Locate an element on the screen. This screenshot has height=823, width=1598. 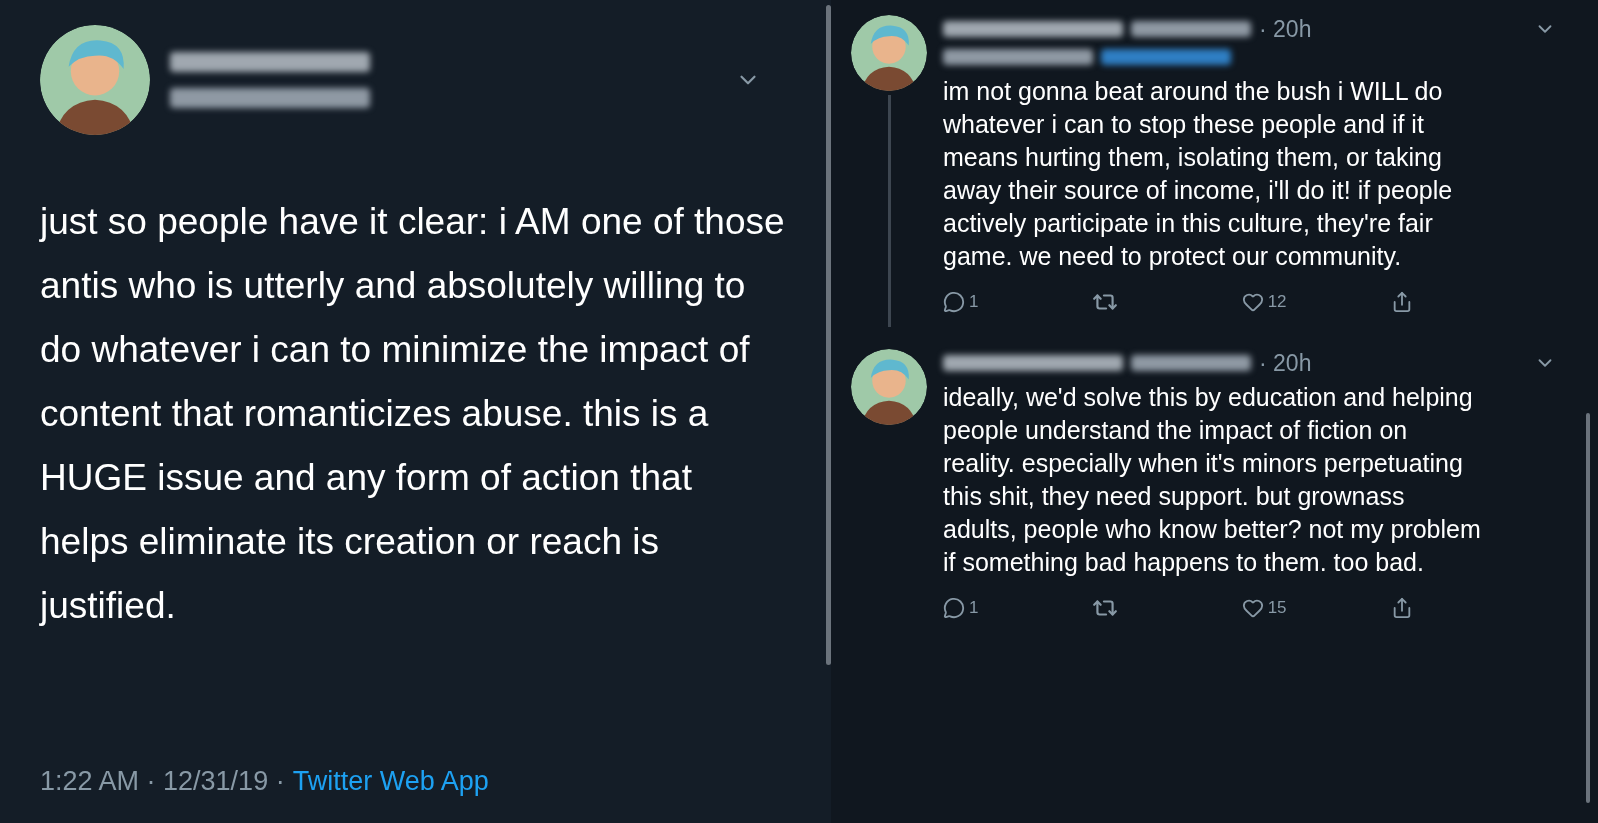
tweet-meta: 1:22 AM · 12/31/19 · is located at coordinates (162, 781).